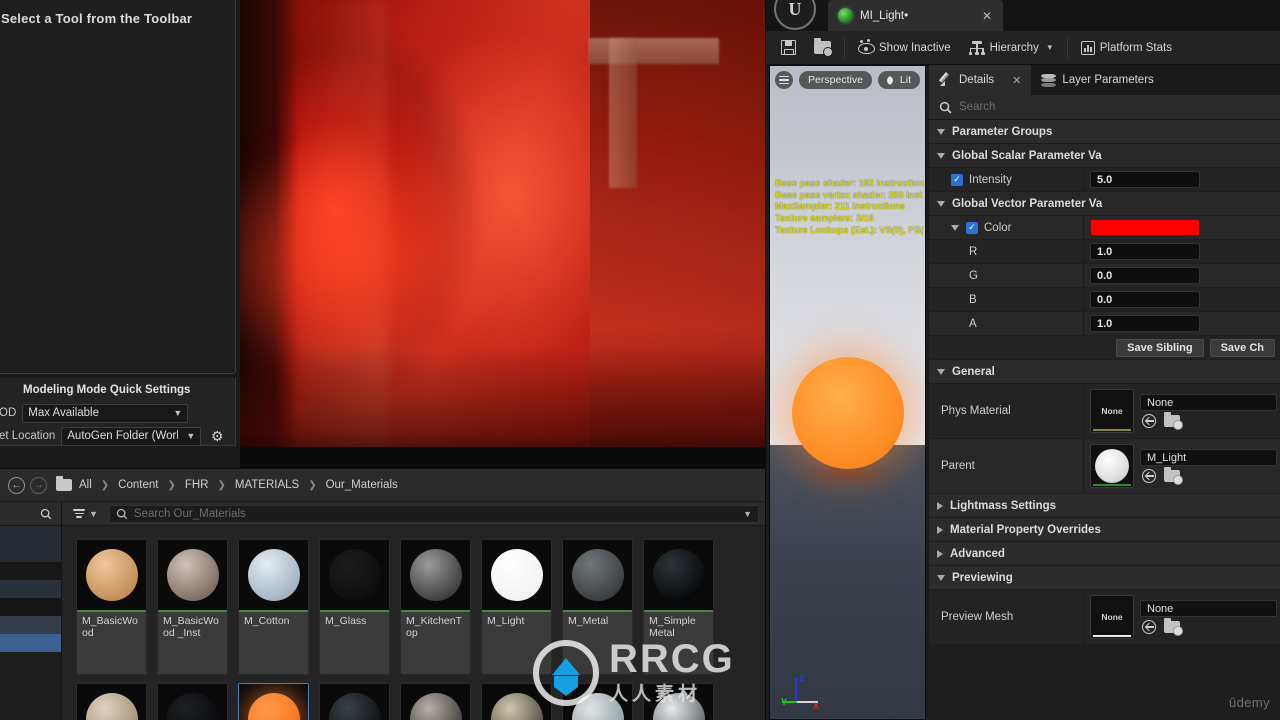  I want to click on asset-location-dropdown: AutoGen Folder (World ▼, so click(131, 436).